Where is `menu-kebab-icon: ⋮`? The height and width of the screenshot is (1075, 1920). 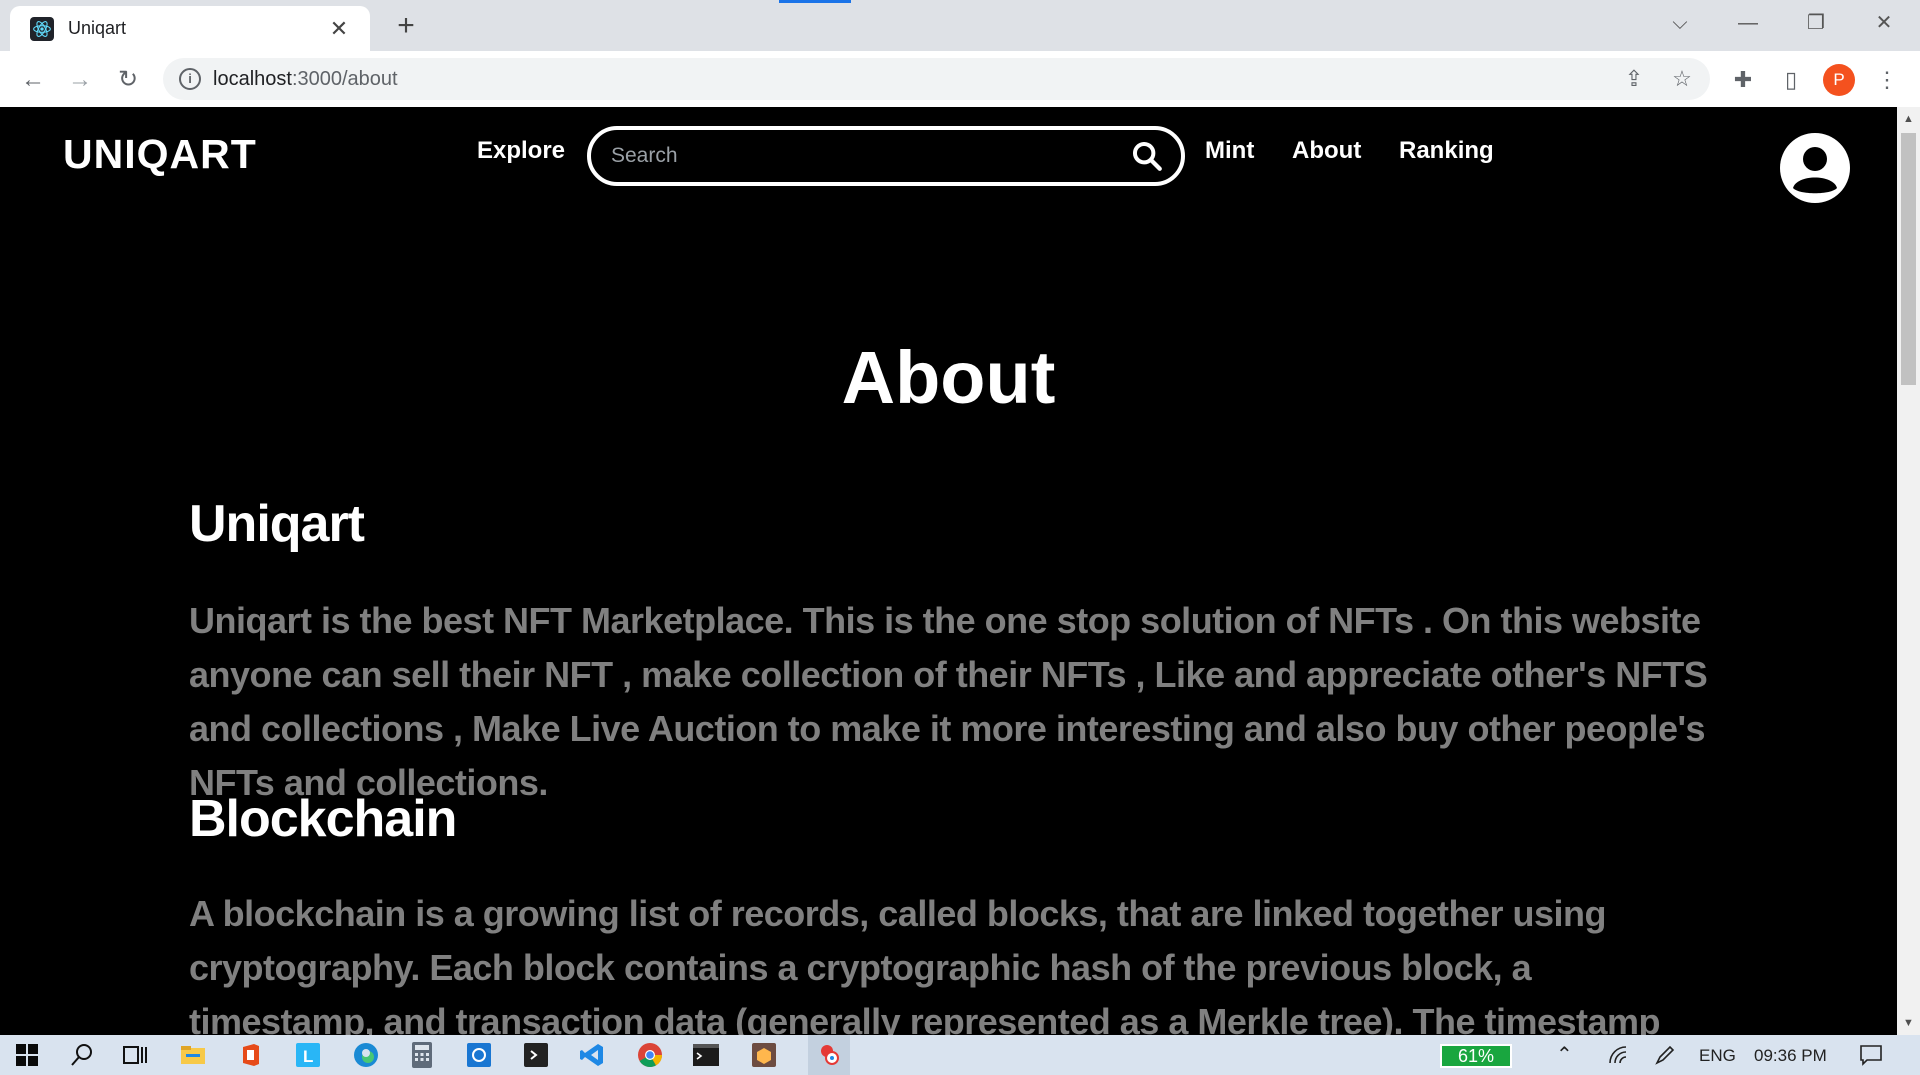
menu-kebab-icon: ⋮ is located at coordinates (1887, 80).